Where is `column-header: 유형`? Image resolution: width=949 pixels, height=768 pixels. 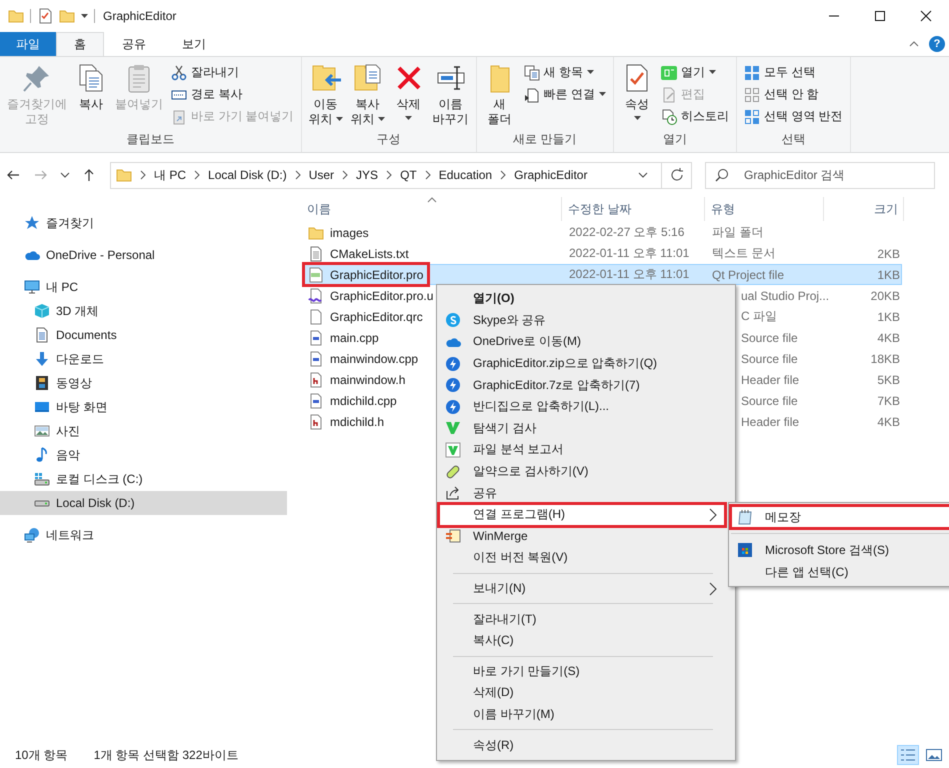
column-header: 유형 is located at coordinates (764, 209).